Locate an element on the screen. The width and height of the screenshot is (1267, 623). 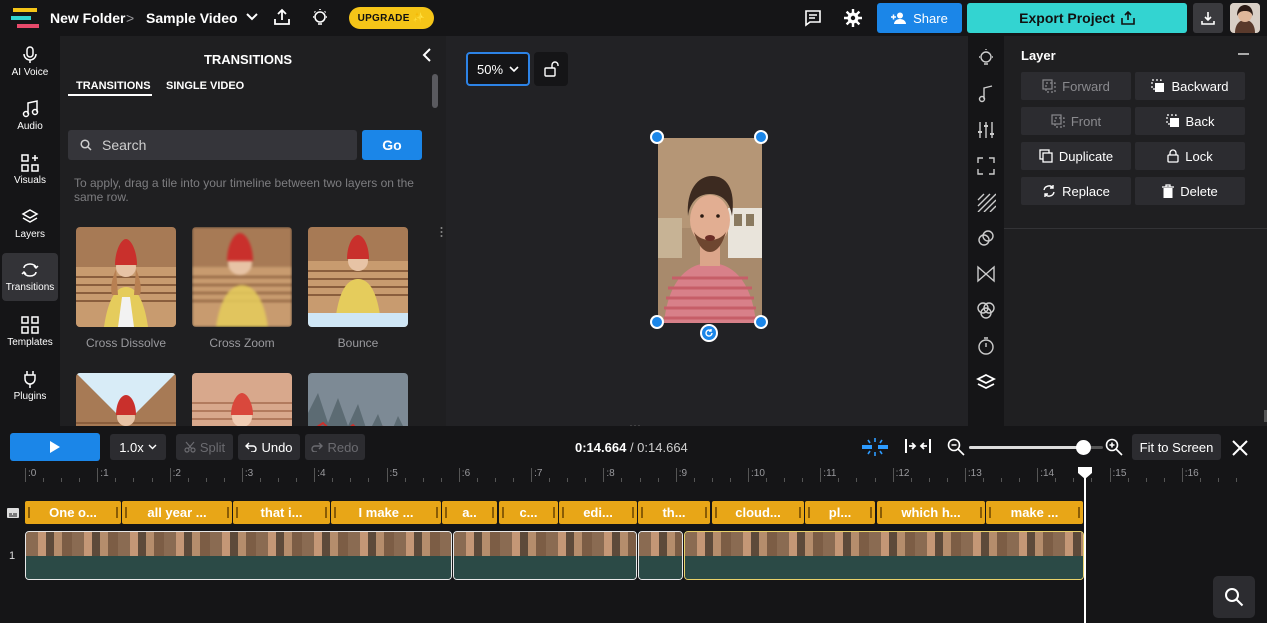
duplicate-button: Duplicate is located at coordinates (1076, 156).